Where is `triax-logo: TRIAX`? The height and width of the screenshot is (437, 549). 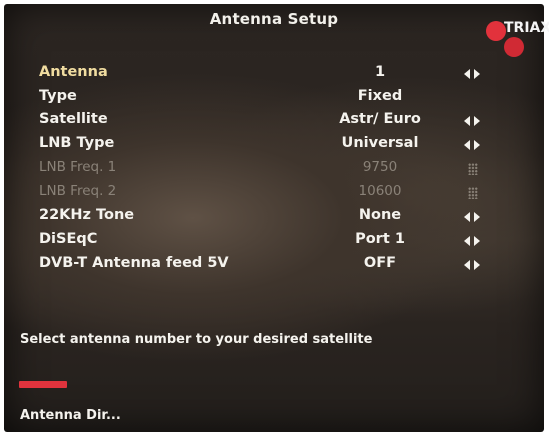
triax-logo: TRIAX is located at coordinates (516, 37).